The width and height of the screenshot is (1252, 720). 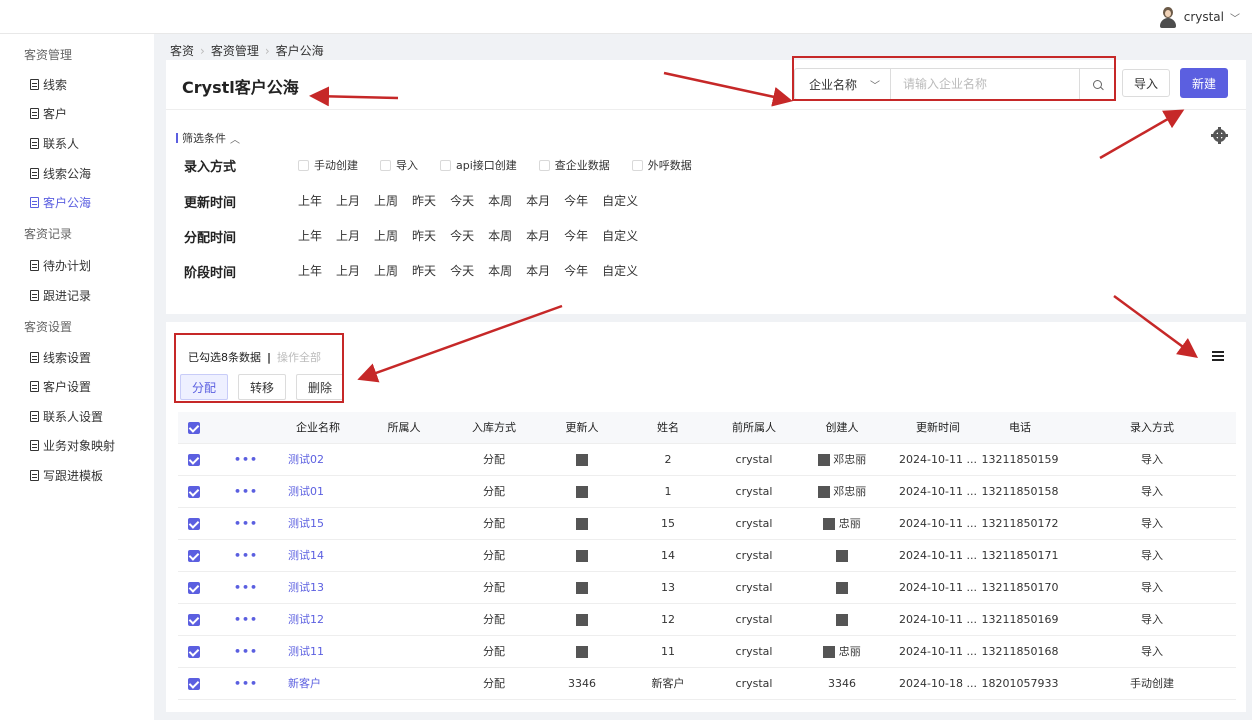 What do you see at coordinates (661, 165) in the screenshot?
I see `entry-option: 外呼数据` at bounding box center [661, 165].